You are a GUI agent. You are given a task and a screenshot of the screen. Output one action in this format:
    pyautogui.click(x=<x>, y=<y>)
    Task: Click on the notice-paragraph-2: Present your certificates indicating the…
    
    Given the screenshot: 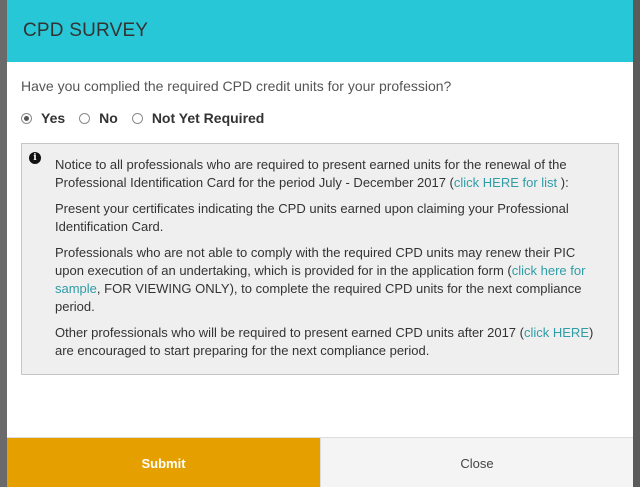 What is the action you would take?
    pyautogui.click(x=312, y=217)
    